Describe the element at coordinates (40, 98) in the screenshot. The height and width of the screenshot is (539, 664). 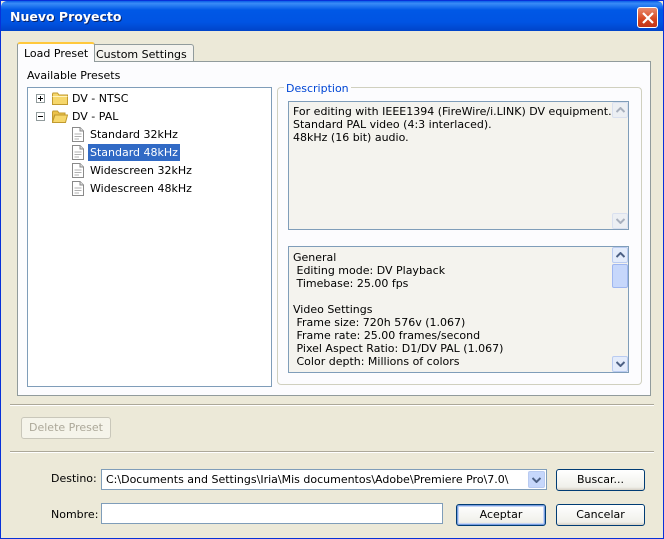
I see `expand-icon` at that location.